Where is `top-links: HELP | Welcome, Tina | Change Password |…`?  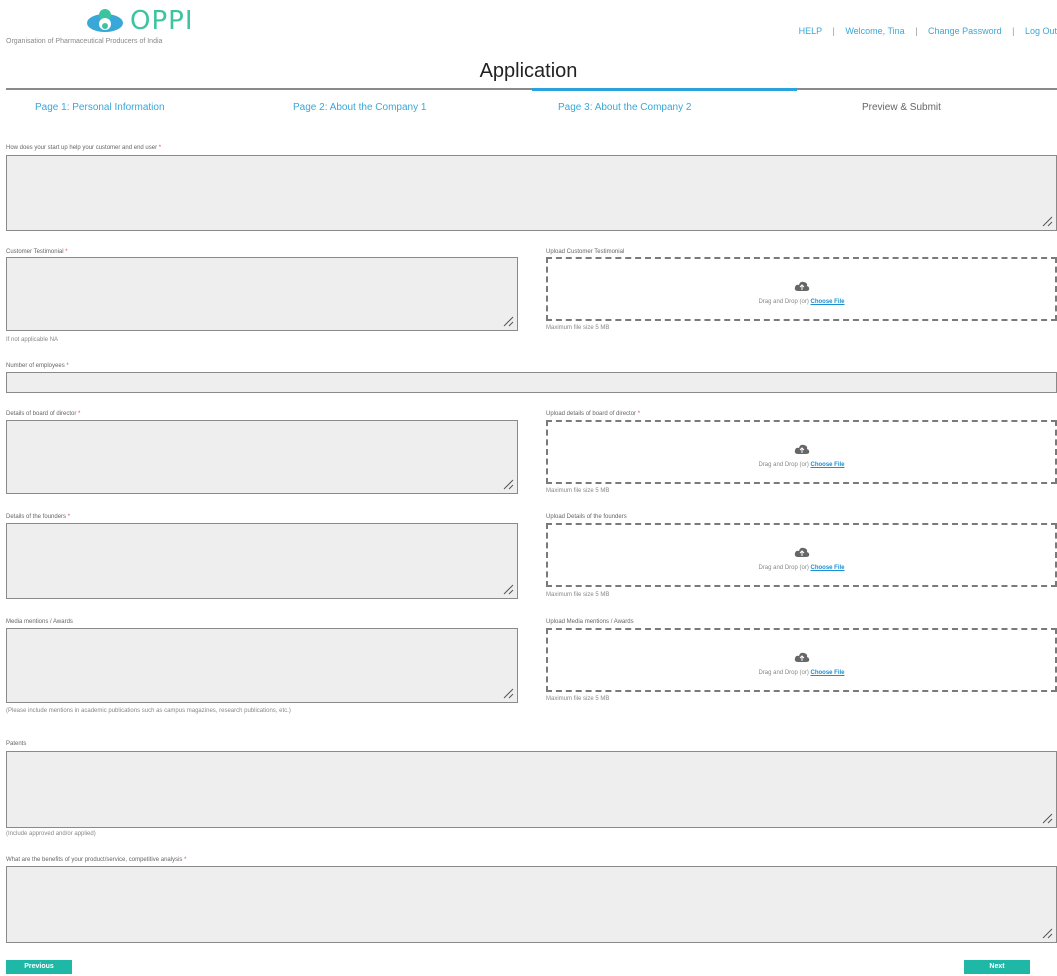
top-links: HELP | Welcome, Tina | Change Password |… is located at coordinates (928, 31).